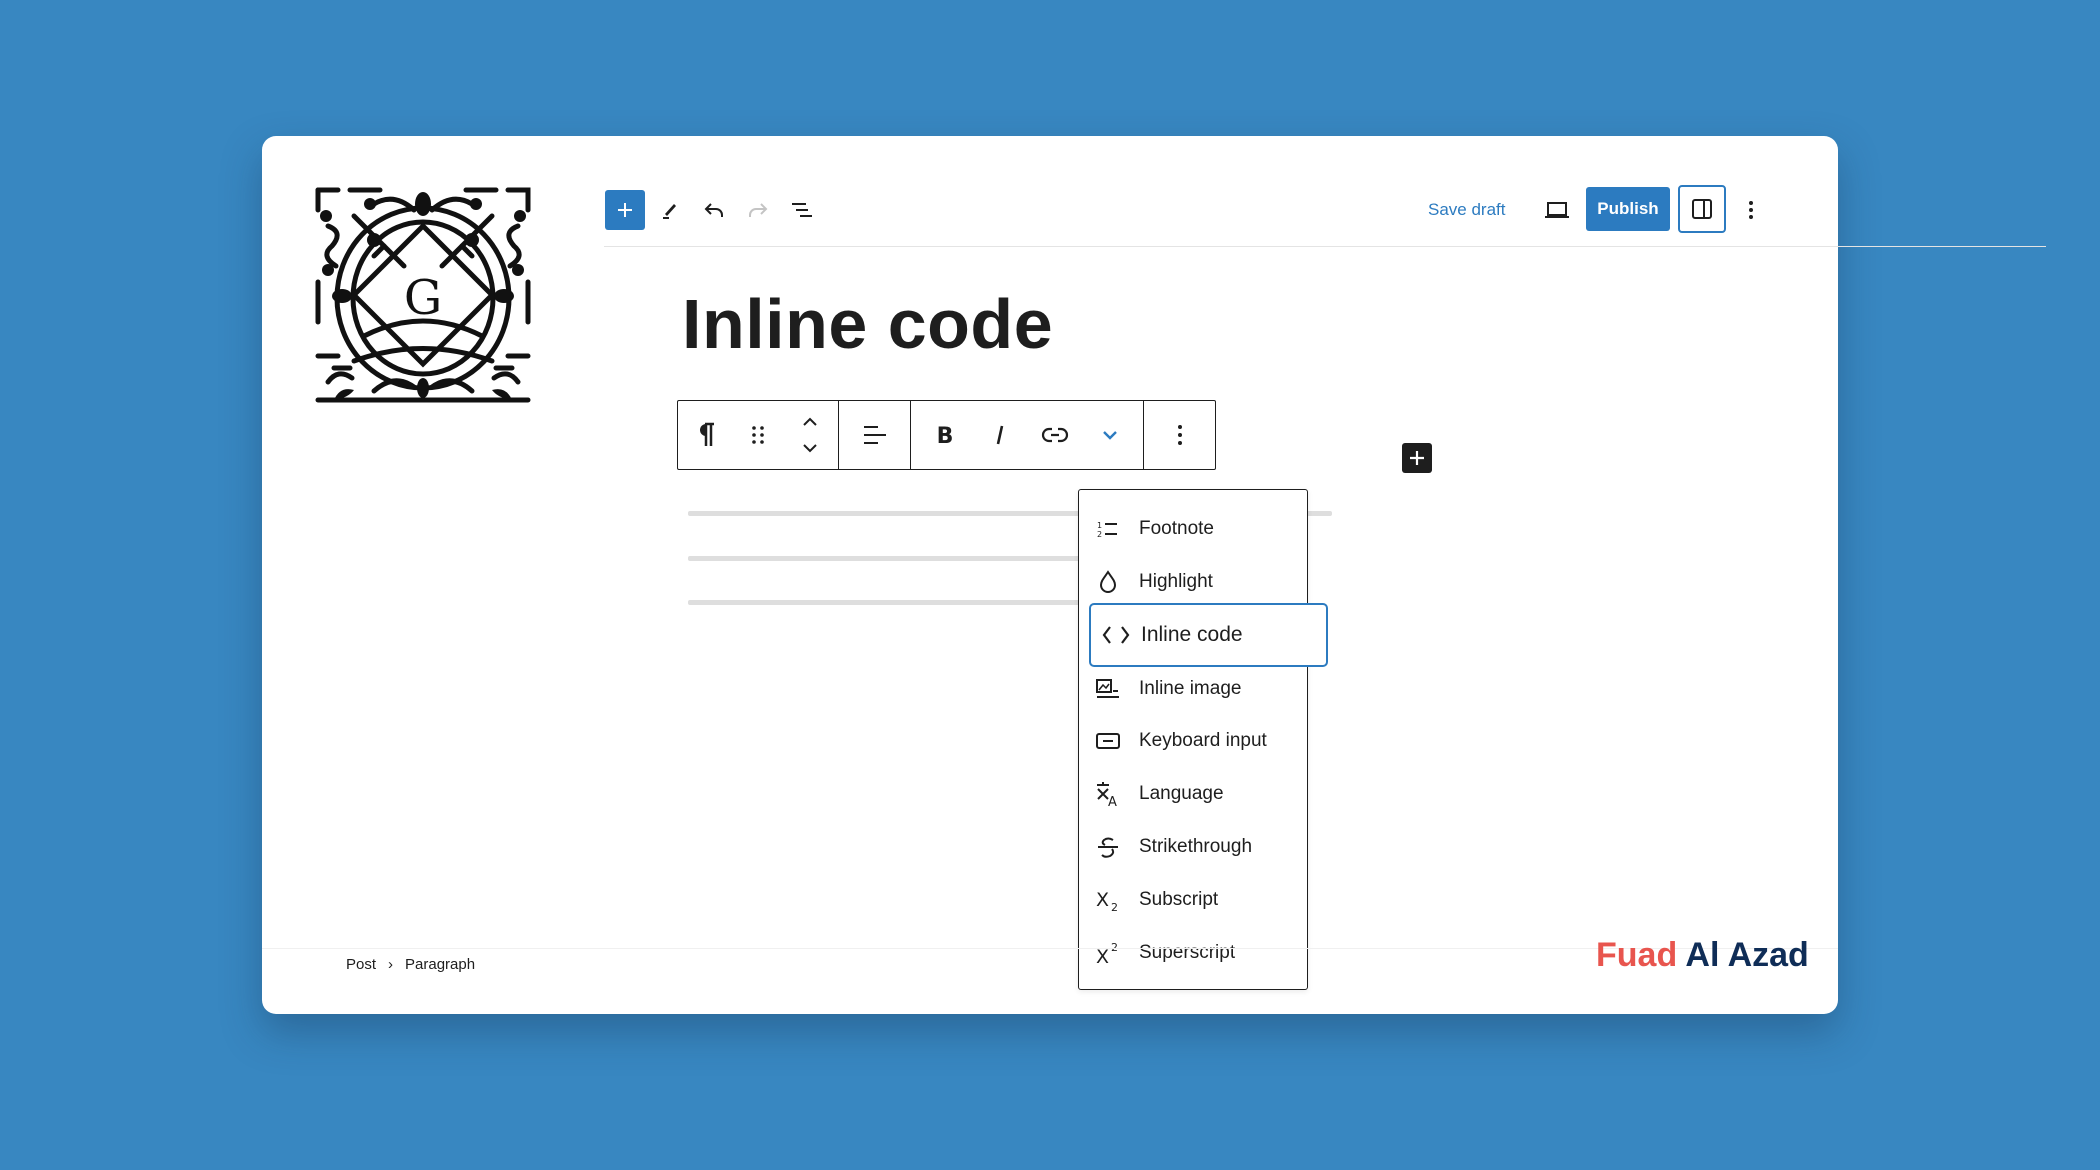 This screenshot has height=1170, width=2100. What do you see at coordinates (1181, 793) in the screenshot?
I see `menu-item-label: Language` at bounding box center [1181, 793].